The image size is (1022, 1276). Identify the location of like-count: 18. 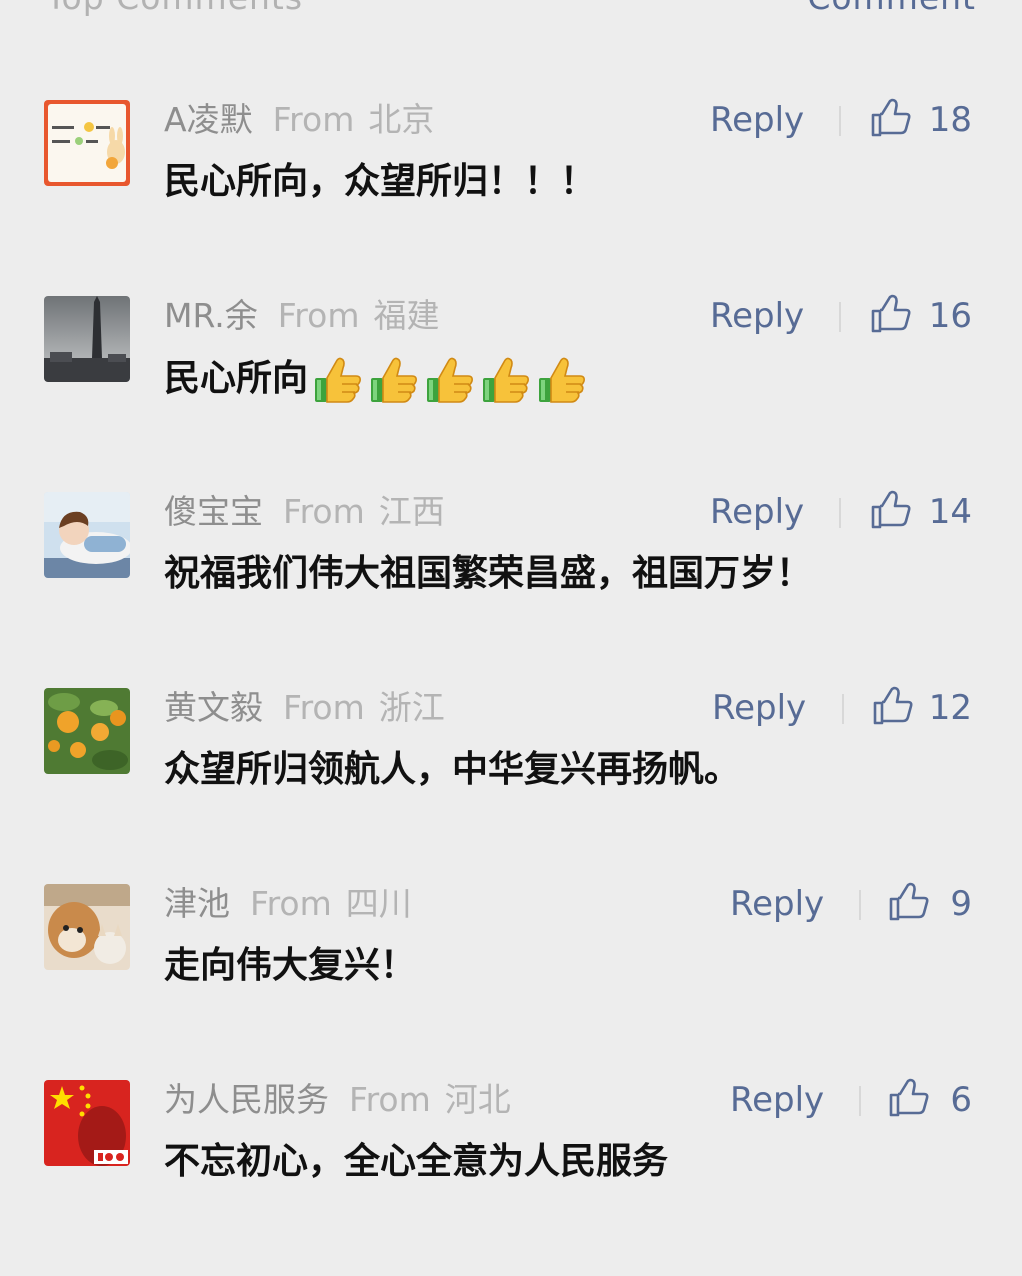
(950, 120).